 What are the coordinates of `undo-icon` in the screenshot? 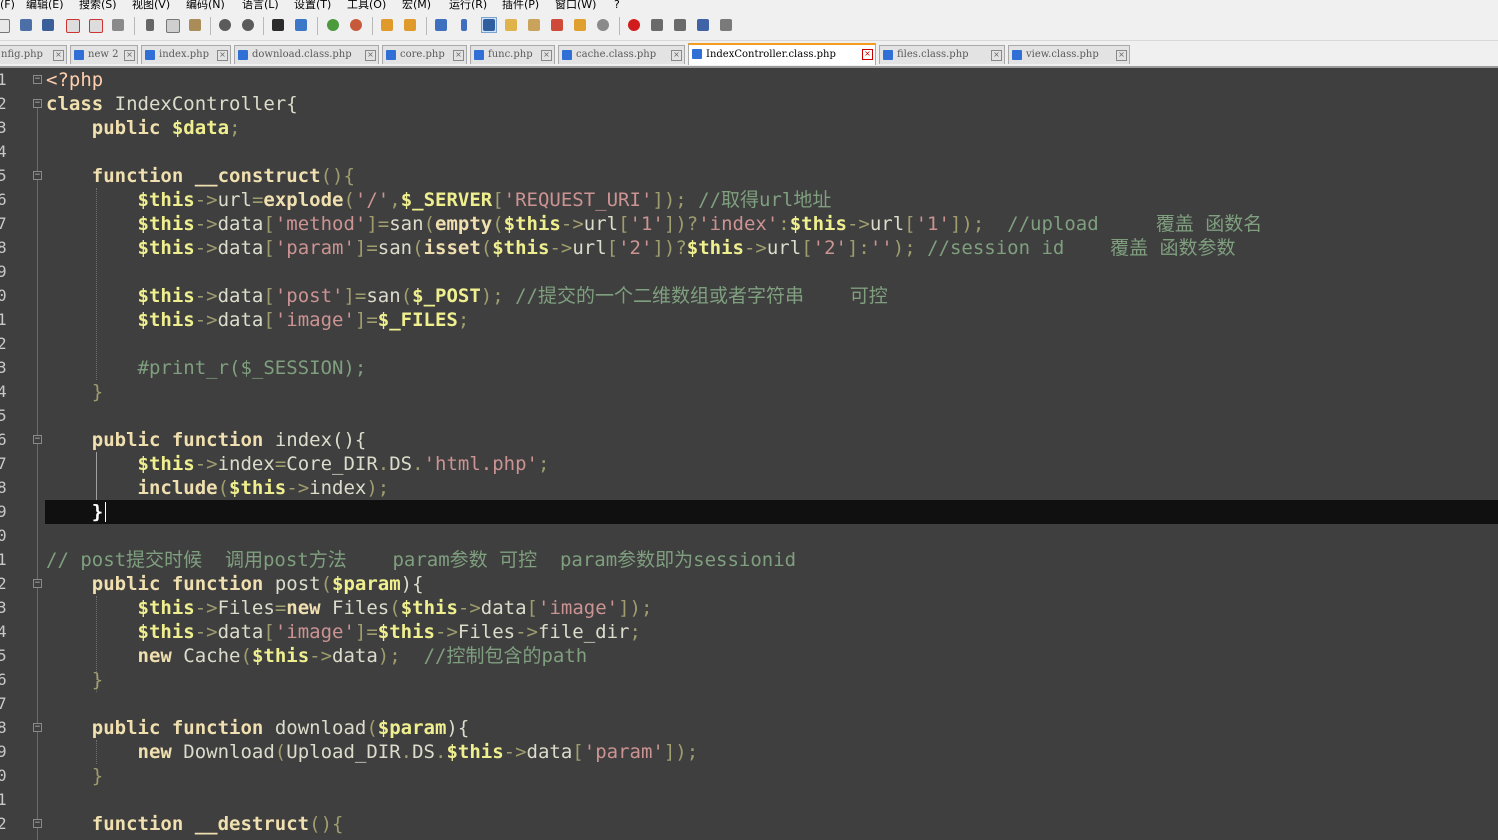 It's located at (225, 25).